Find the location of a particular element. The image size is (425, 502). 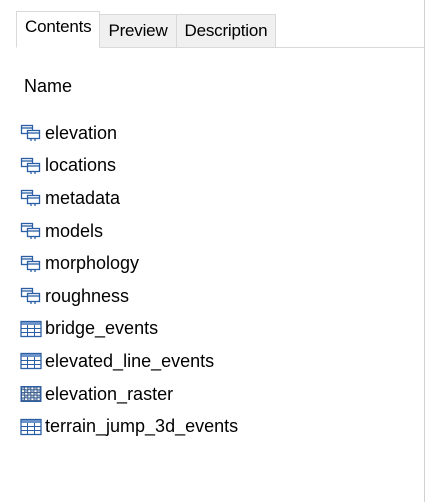

list-item-bridge-events: bridge_events is located at coordinates (129, 329).